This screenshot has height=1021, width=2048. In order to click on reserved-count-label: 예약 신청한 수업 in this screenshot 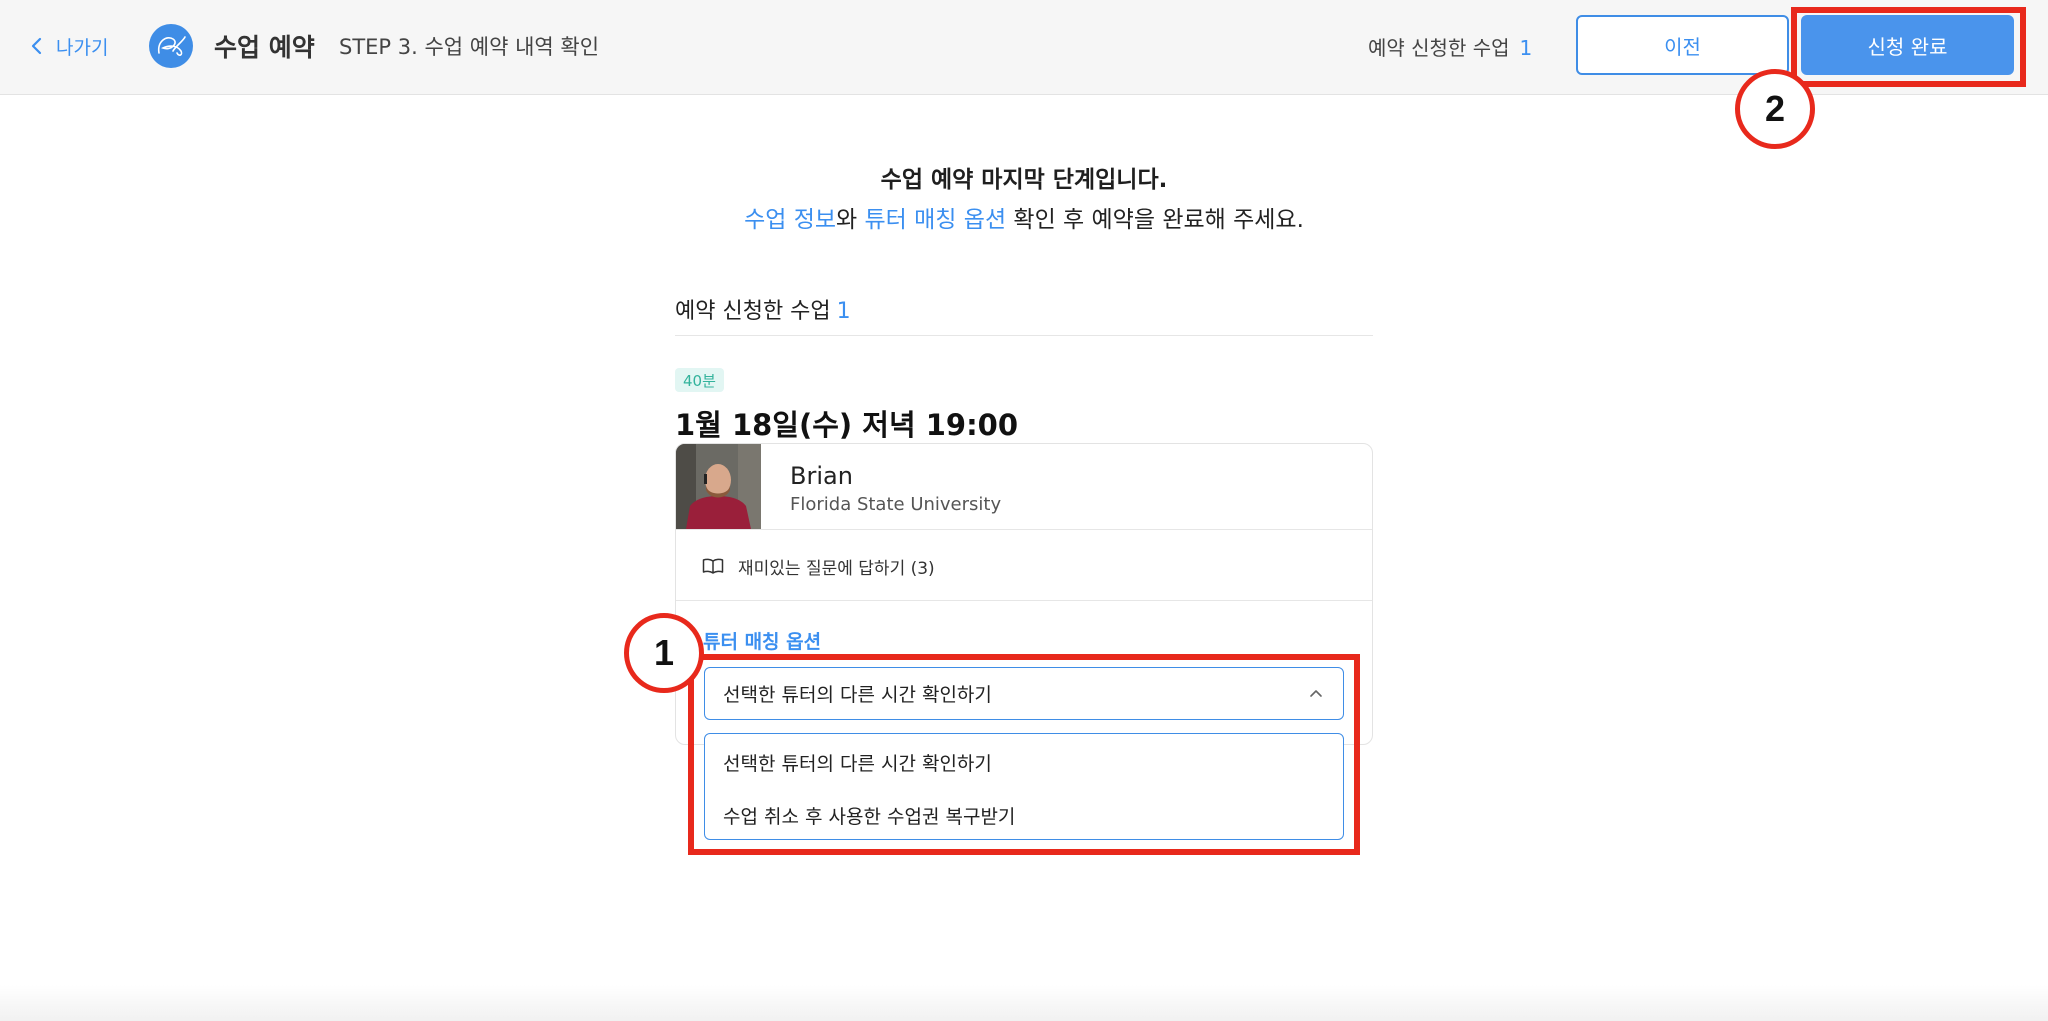, I will do `click(1439, 48)`.